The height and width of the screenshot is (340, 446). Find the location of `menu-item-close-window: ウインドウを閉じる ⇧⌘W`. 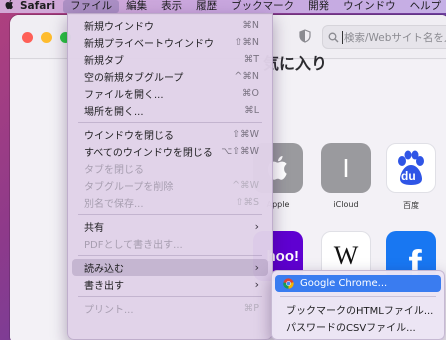

menu-item-close-window: ウインドウを閉じる ⇧⌘W is located at coordinates (170, 134).